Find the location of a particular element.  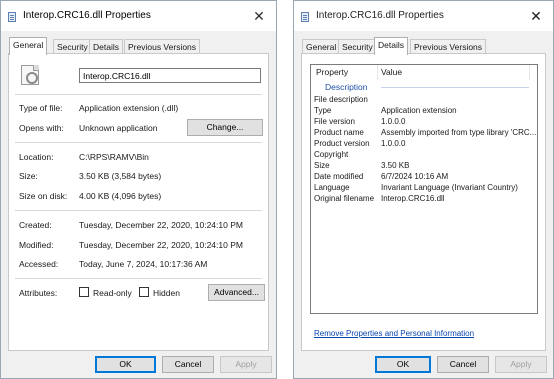

description-group-label: Description is located at coordinates (346, 87).